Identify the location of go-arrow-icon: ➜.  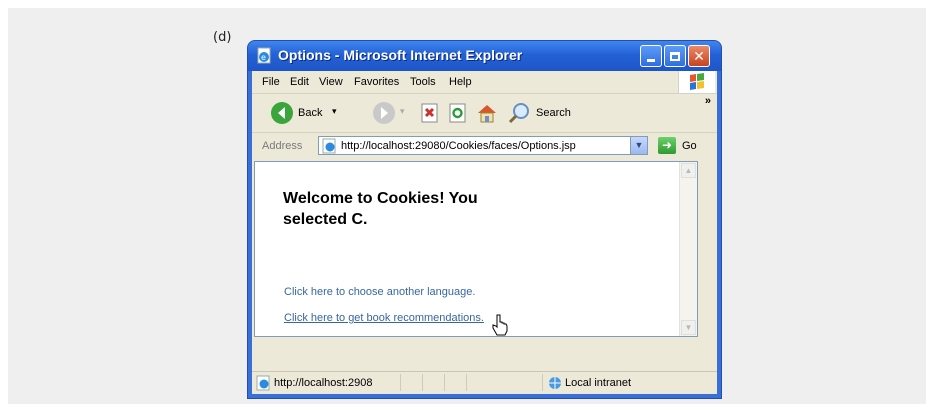
(667, 145).